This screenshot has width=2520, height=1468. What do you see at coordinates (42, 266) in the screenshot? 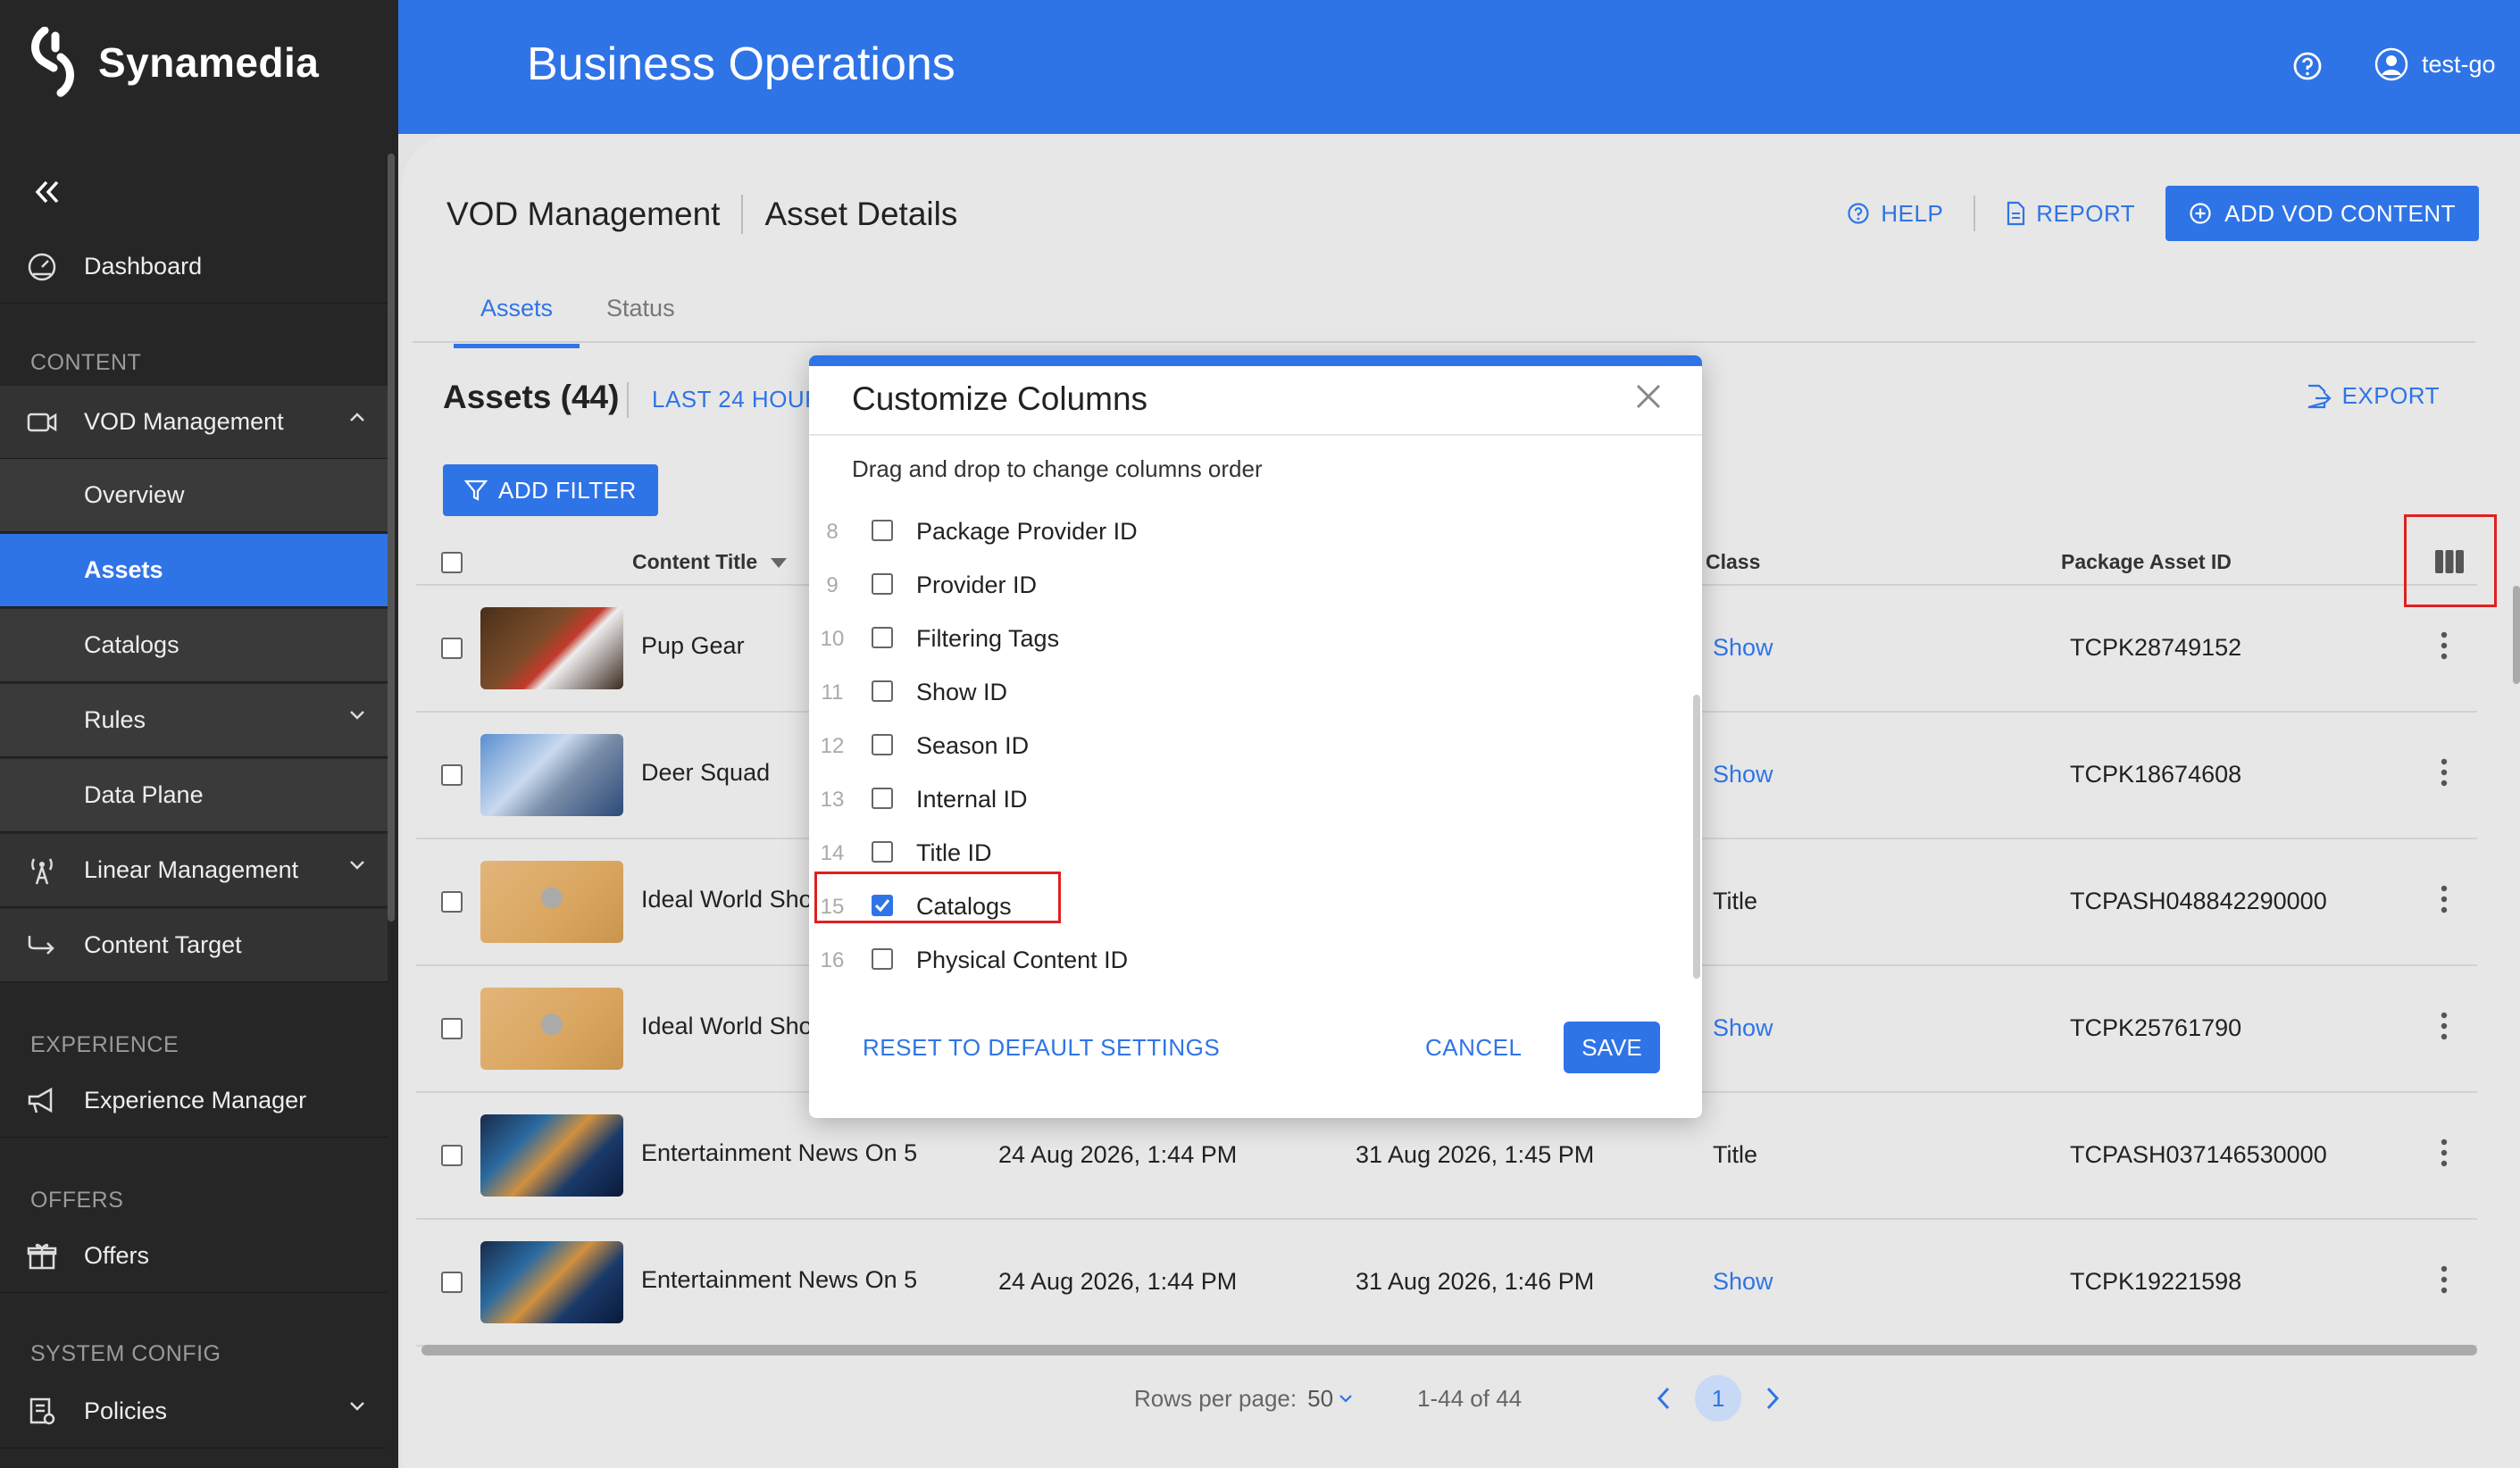
I see `dashboard-icon` at bounding box center [42, 266].